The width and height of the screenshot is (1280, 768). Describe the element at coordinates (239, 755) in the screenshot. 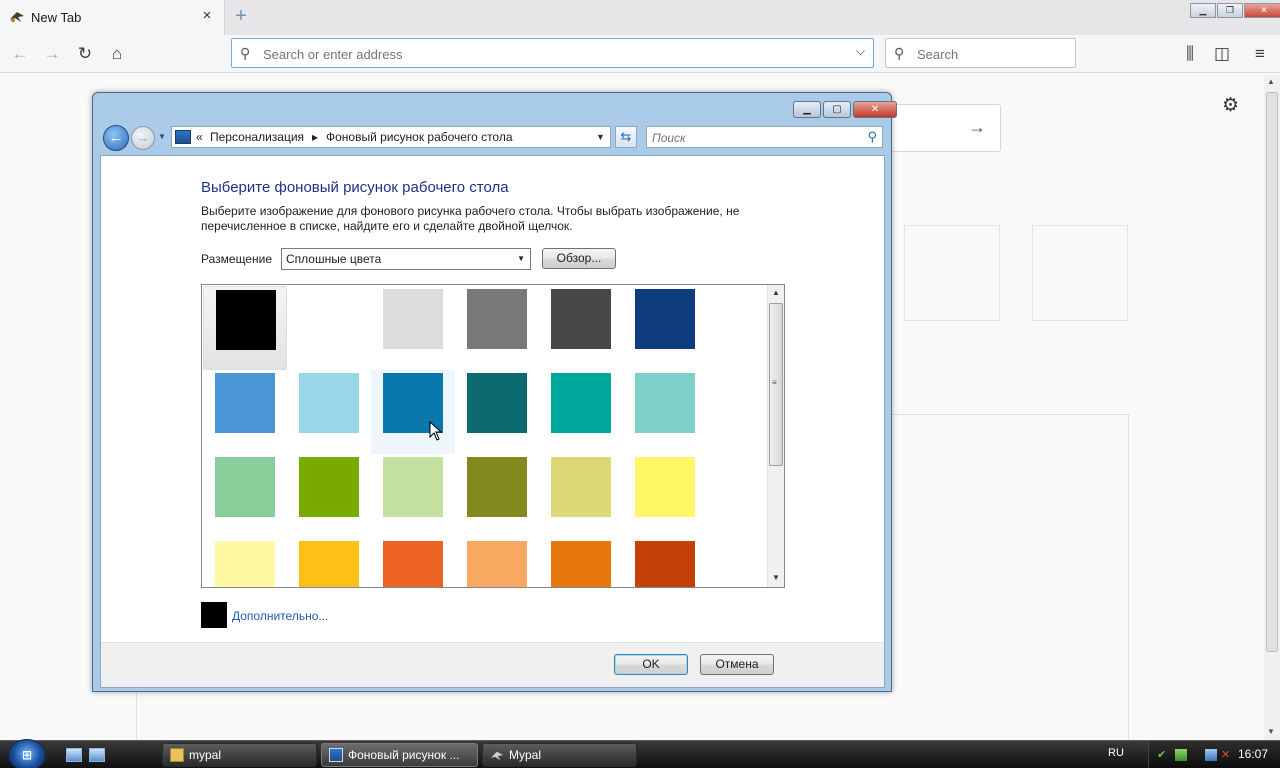

I see `taskbar-item-mypal-folder: mypal` at that location.